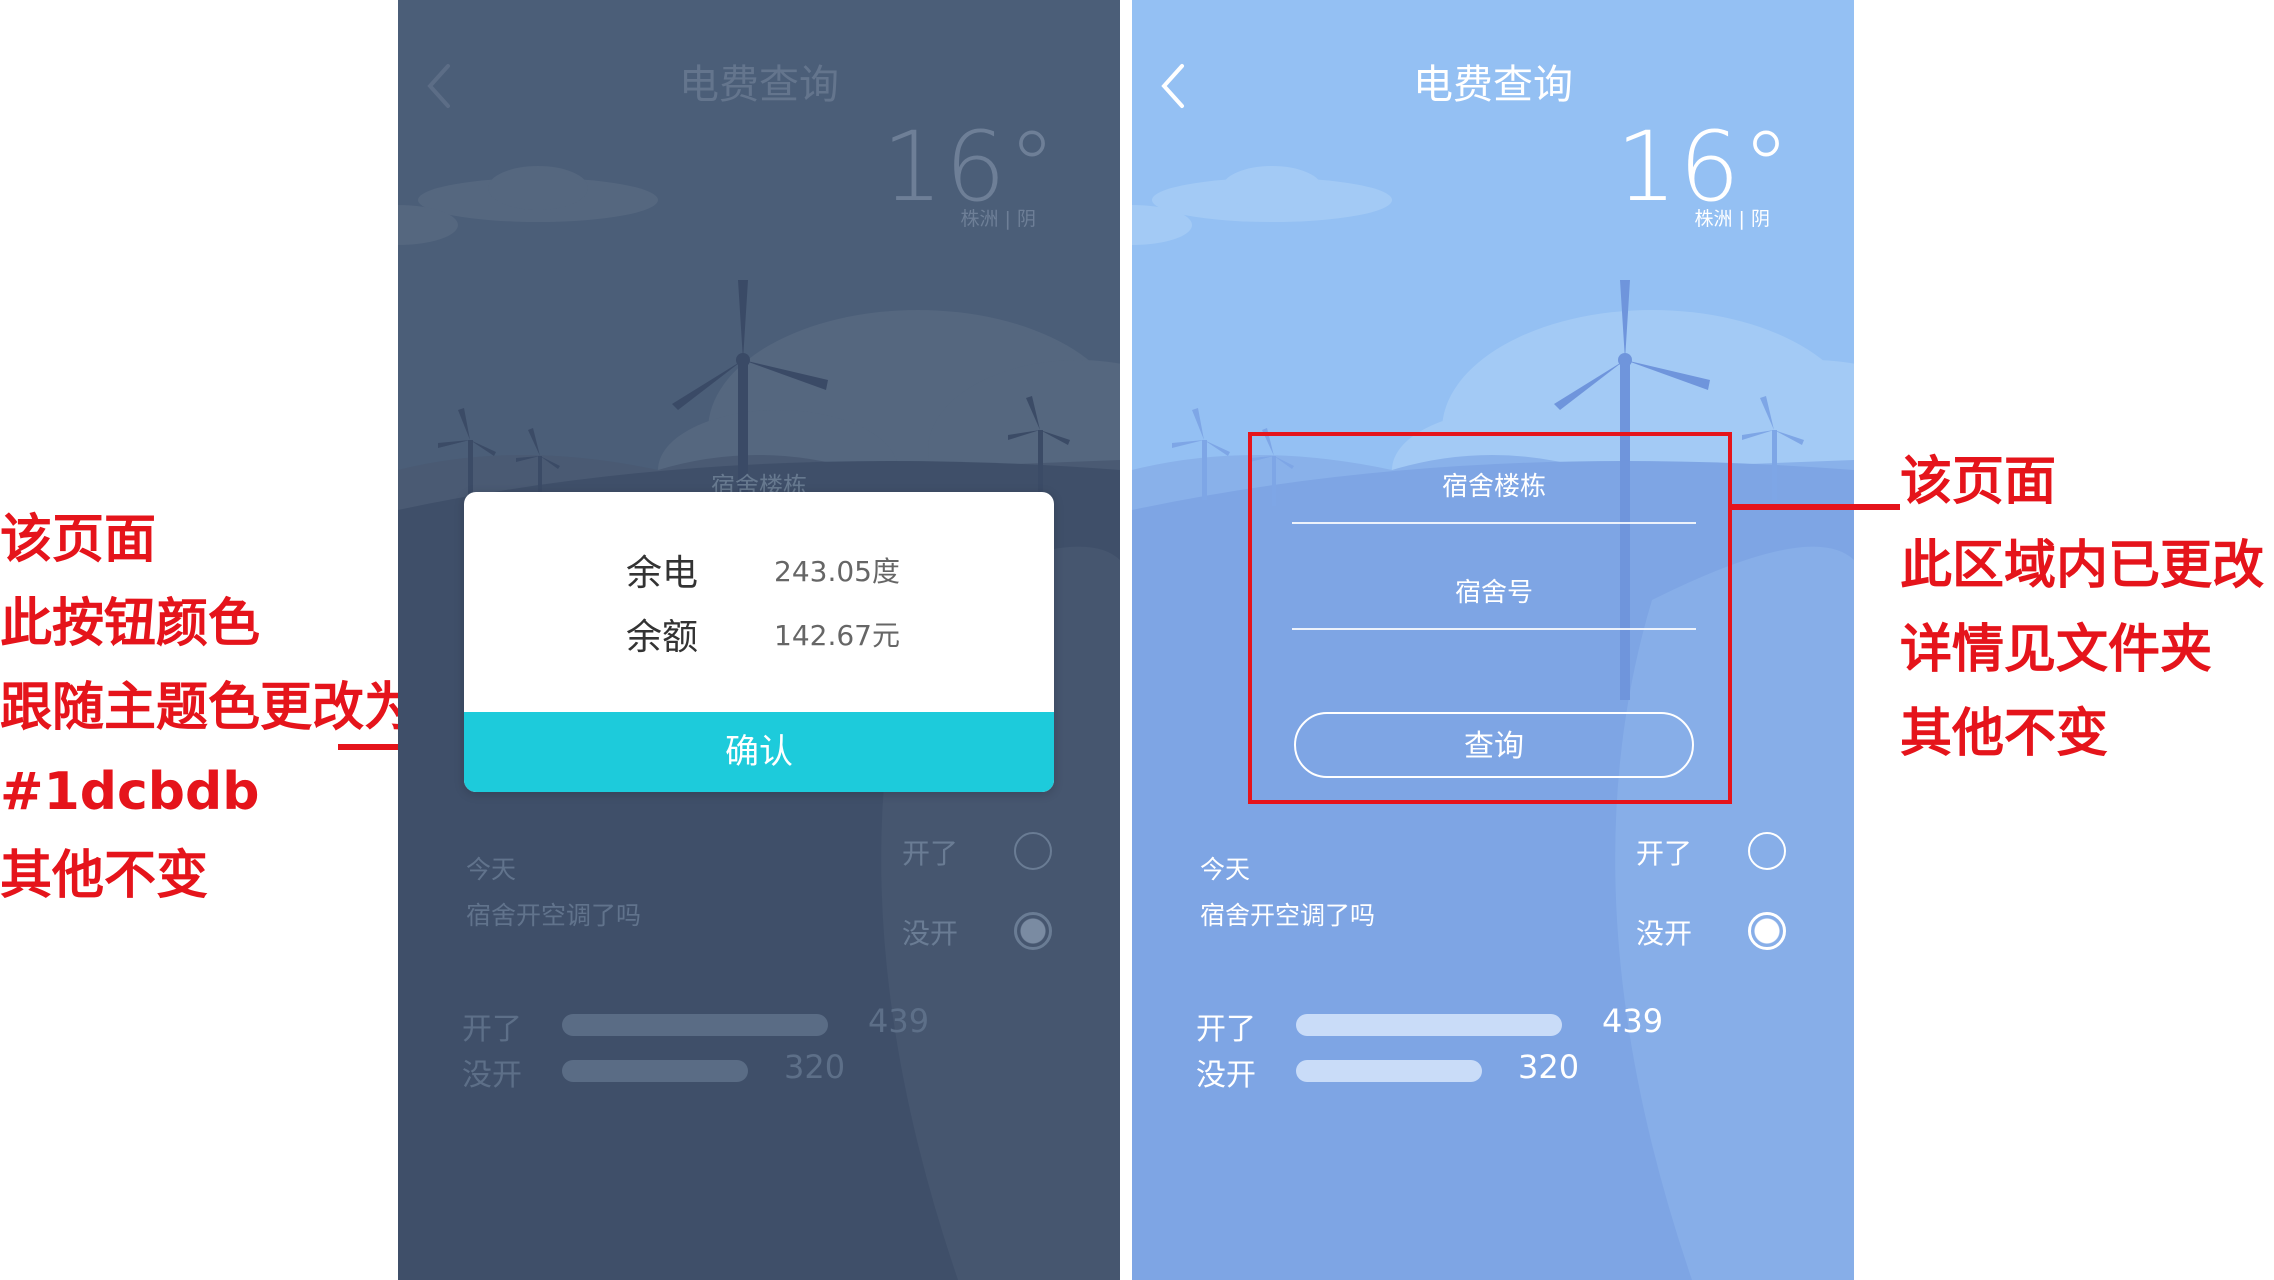 The image size is (2274, 1280). What do you see at coordinates (2082, 608) in the screenshot?
I see `right-annotation: 该页面 此区域内已更改 详情见文件夹 其他不变` at bounding box center [2082, 608].